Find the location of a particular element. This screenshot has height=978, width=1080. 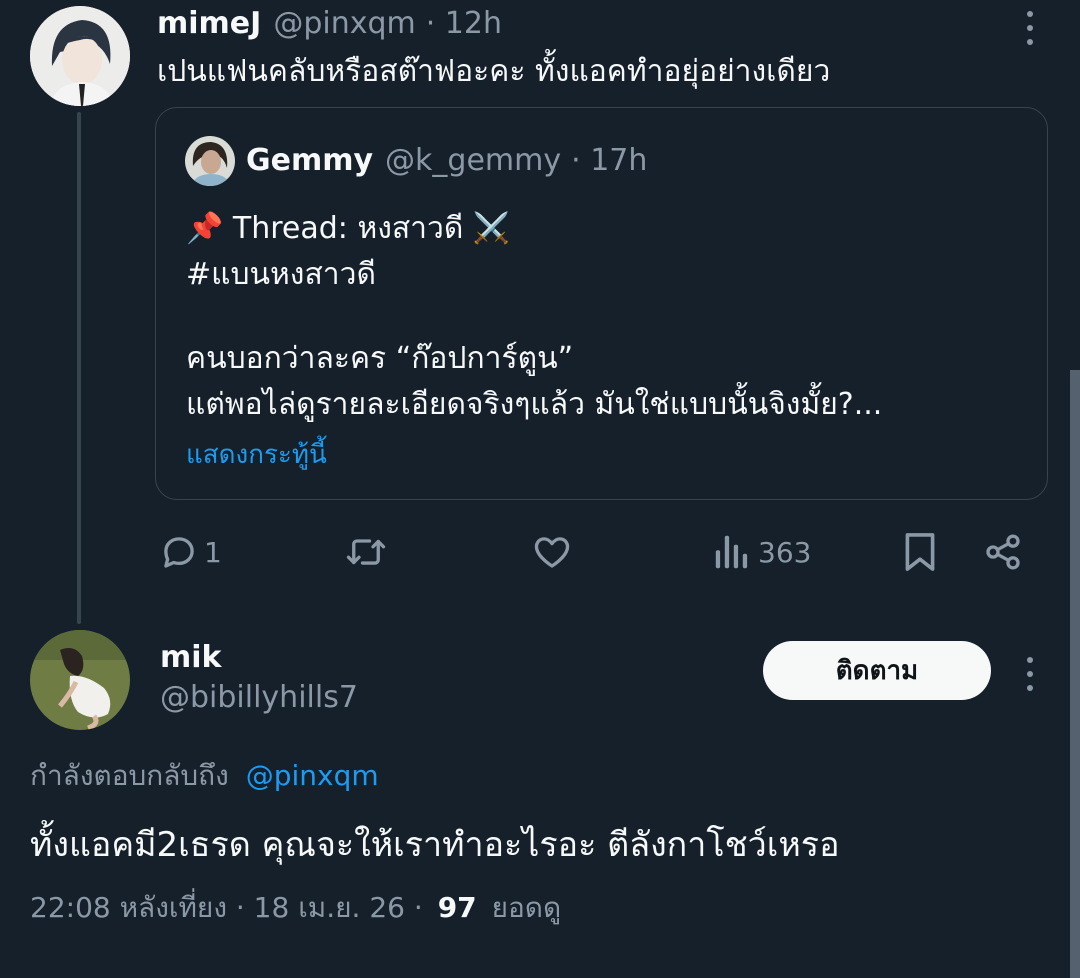

quote-header: Gemmy @k_gemmy · 17h is located at coordinates (446, 160).